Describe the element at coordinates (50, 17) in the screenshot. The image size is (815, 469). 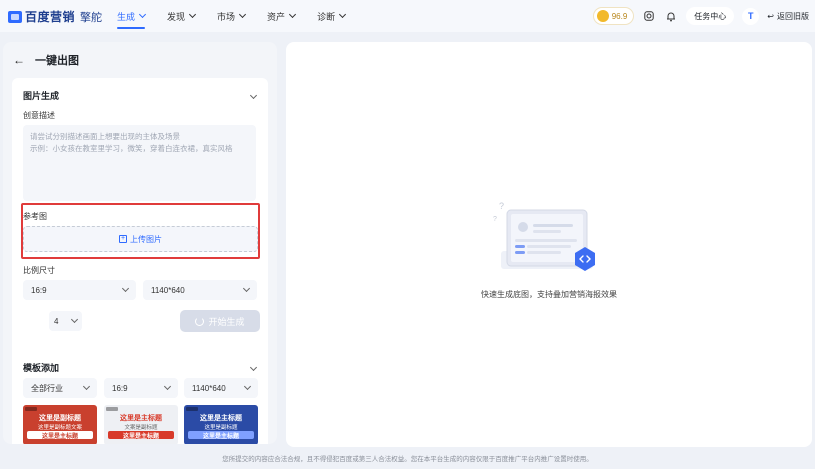
I see `brand-name: 百度营销` at that location.